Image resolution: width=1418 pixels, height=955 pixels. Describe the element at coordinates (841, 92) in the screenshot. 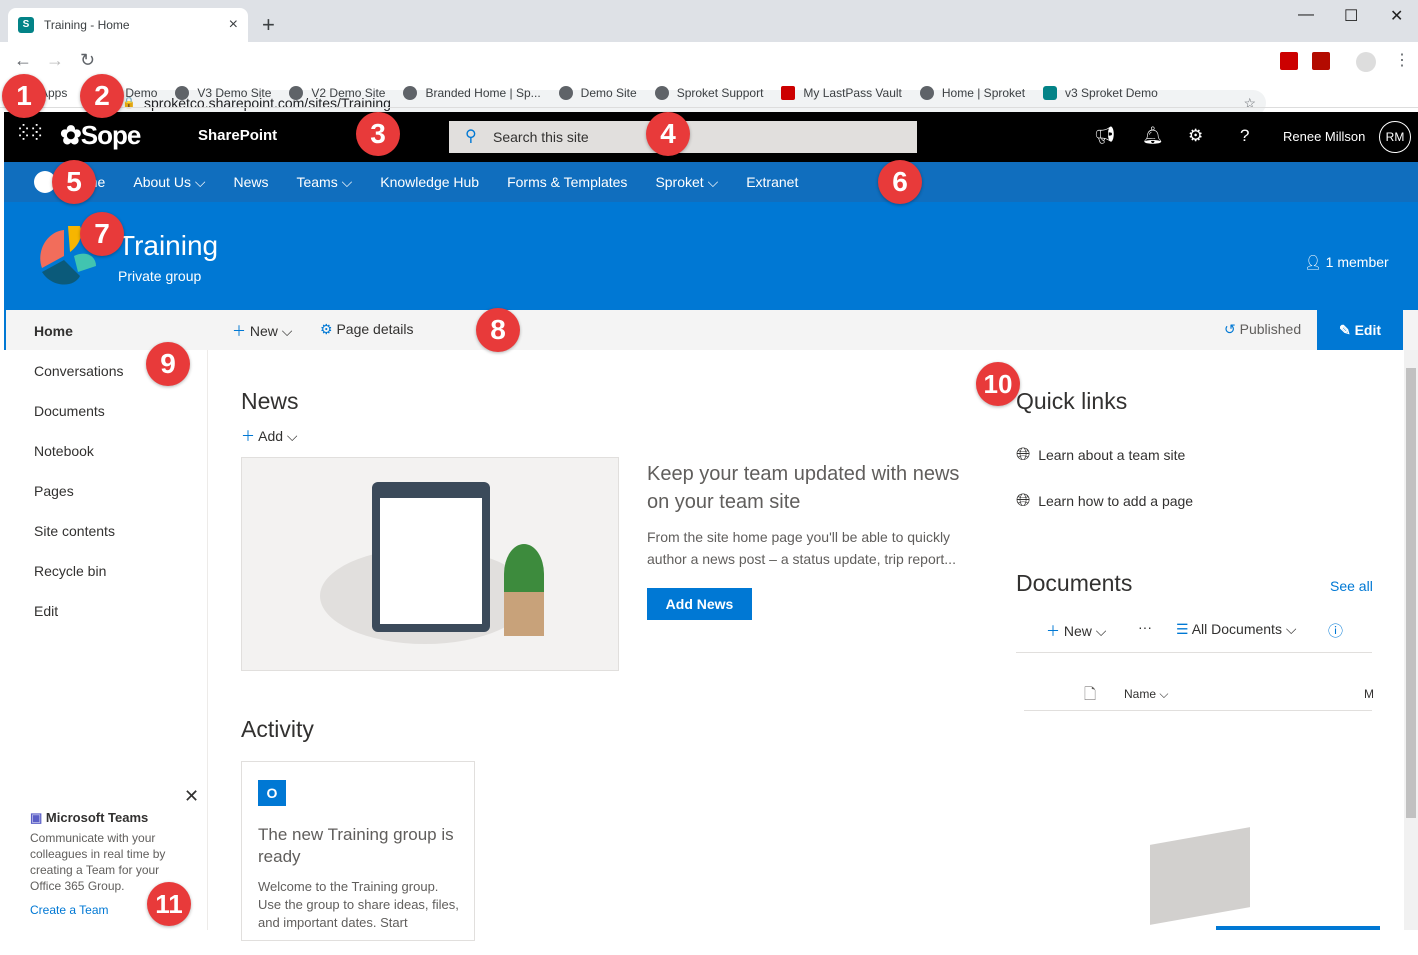

I see `bookmark: My LastPass Vault` at that location.